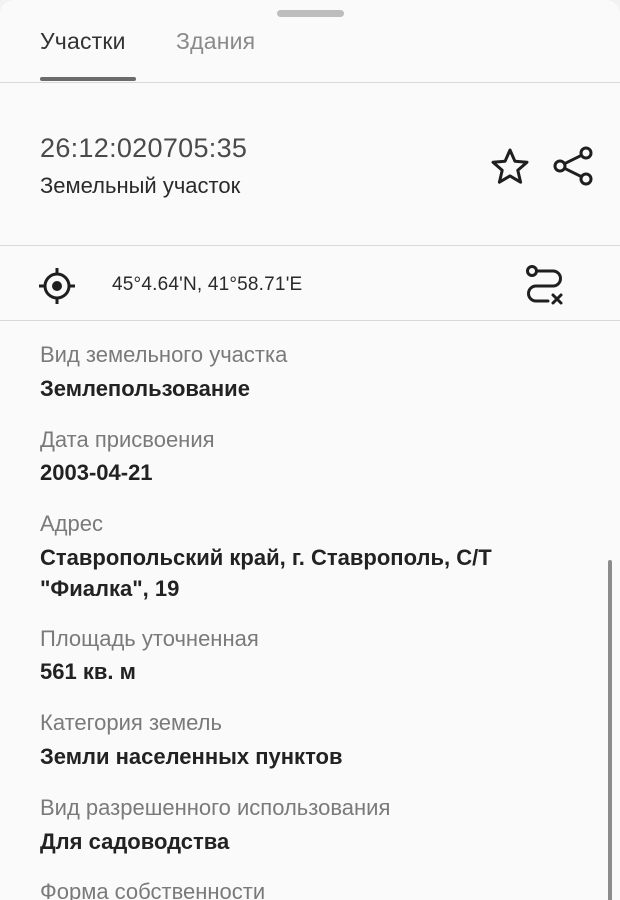 The width and height of the screenshot is (620, 900). What do you see at coordinates (207, 285) in the screenshot?
I see `coordinates-text: 45°4.64'N, 41°58.71'E` at bounding box center [207, 285].